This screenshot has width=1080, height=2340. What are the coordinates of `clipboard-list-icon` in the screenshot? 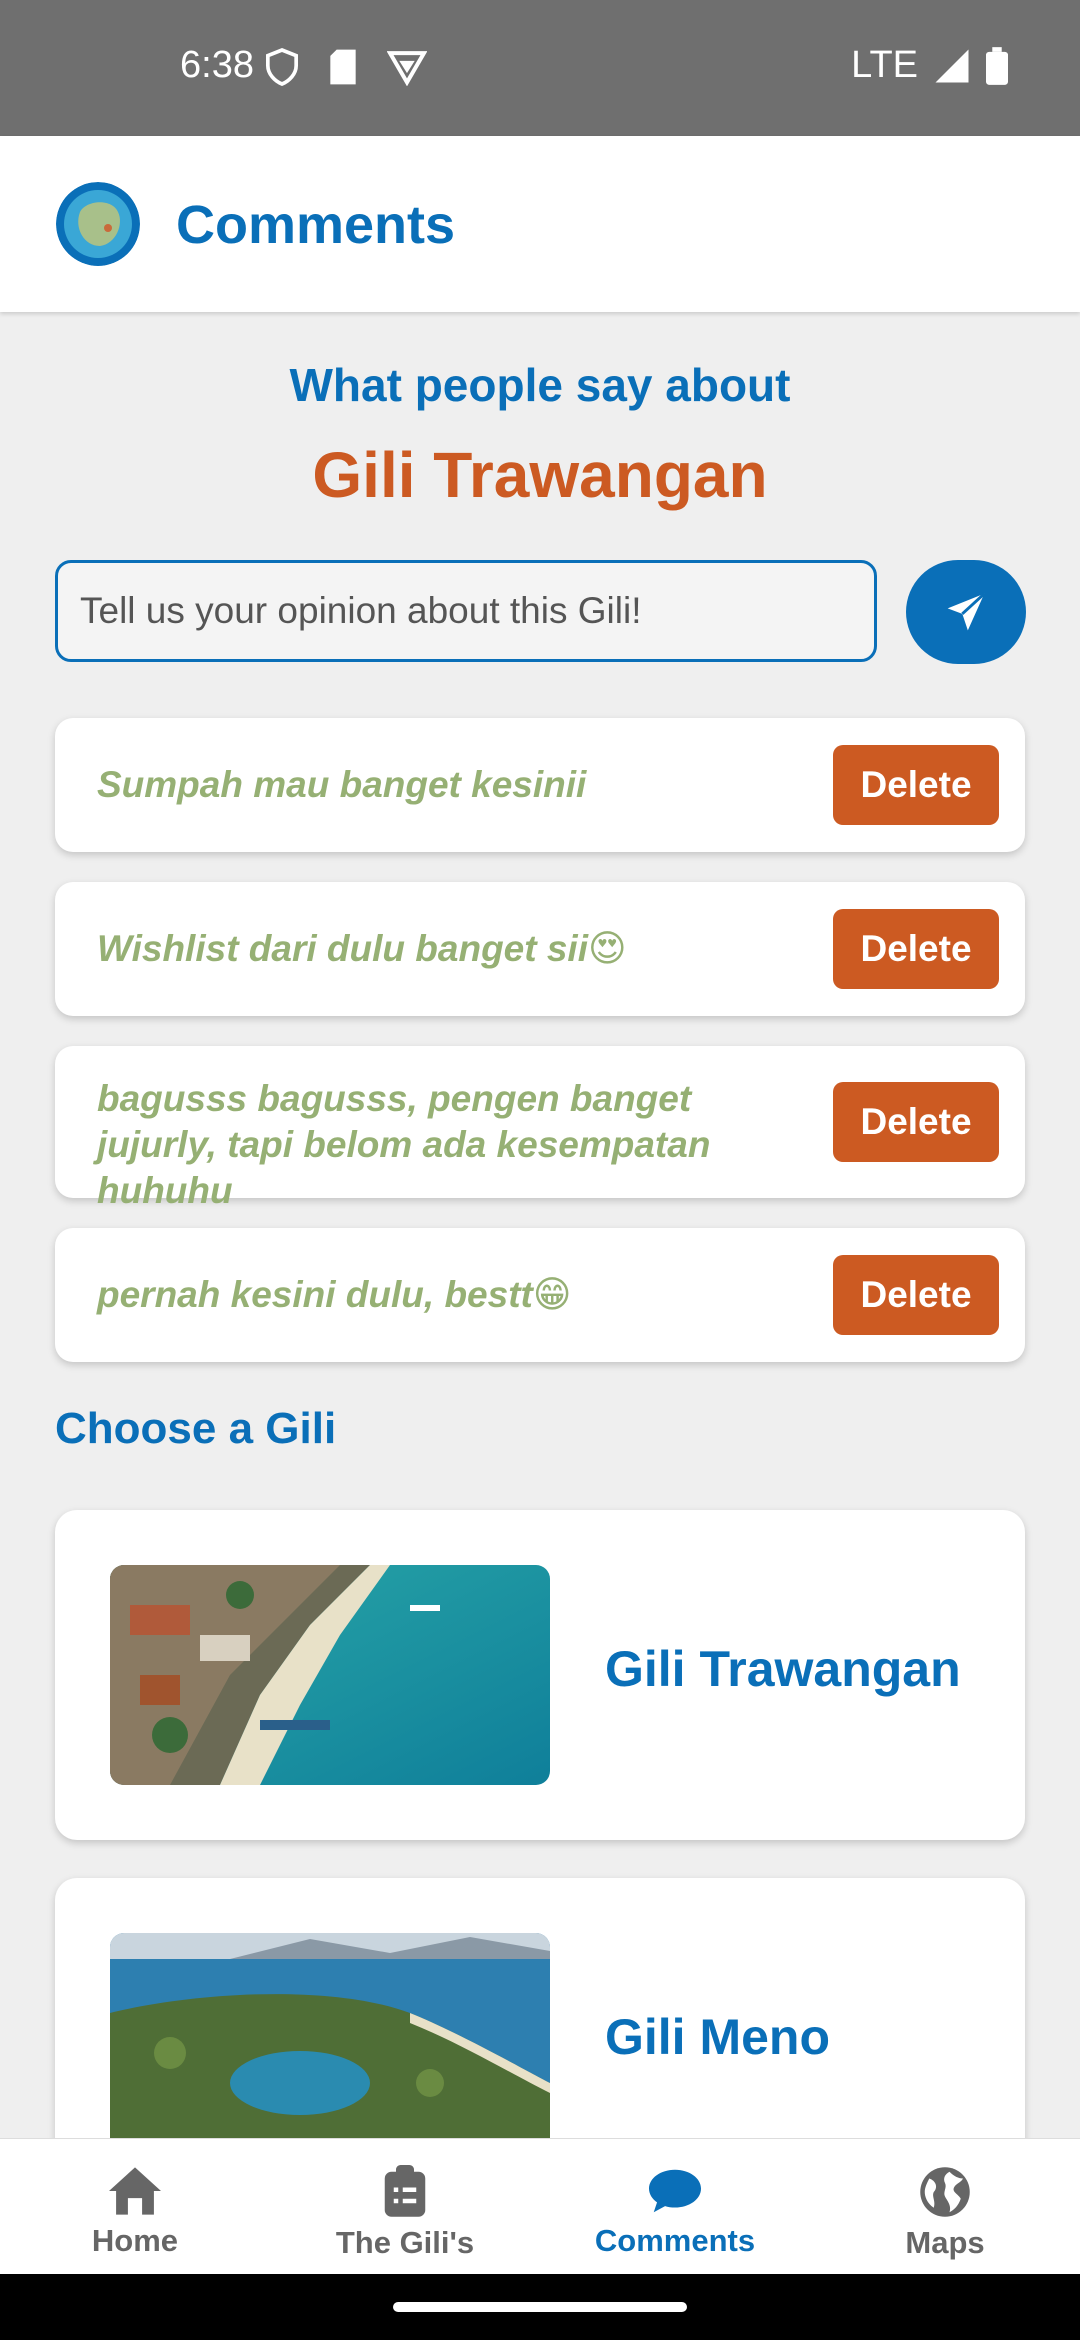 It's located at (405, 2191).